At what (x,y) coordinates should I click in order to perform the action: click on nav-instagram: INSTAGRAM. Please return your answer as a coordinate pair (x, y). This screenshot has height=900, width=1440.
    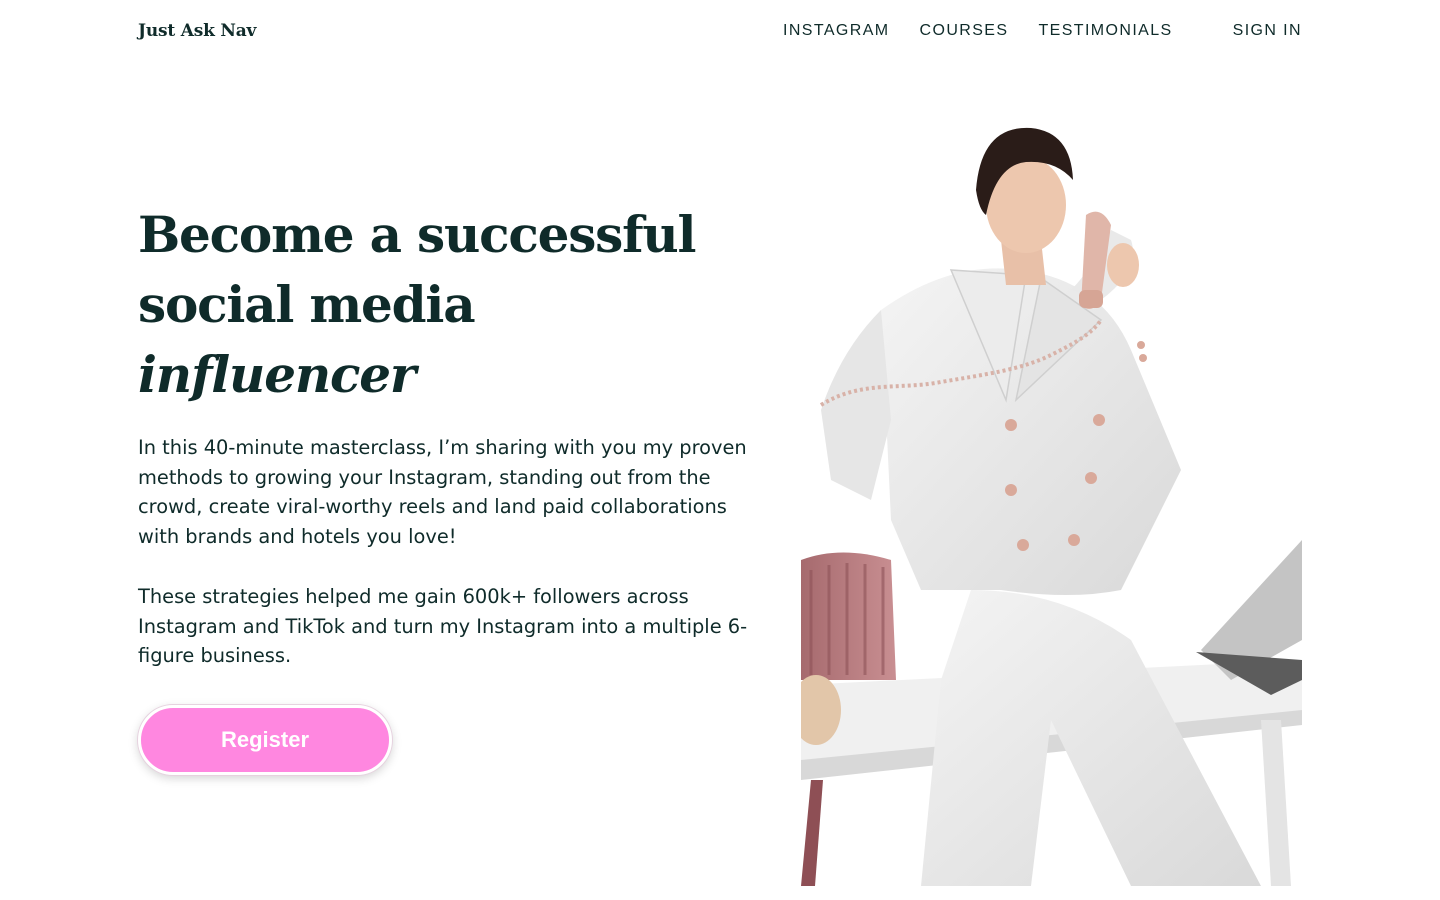
    Looking at the image, I should click on (836, 31).